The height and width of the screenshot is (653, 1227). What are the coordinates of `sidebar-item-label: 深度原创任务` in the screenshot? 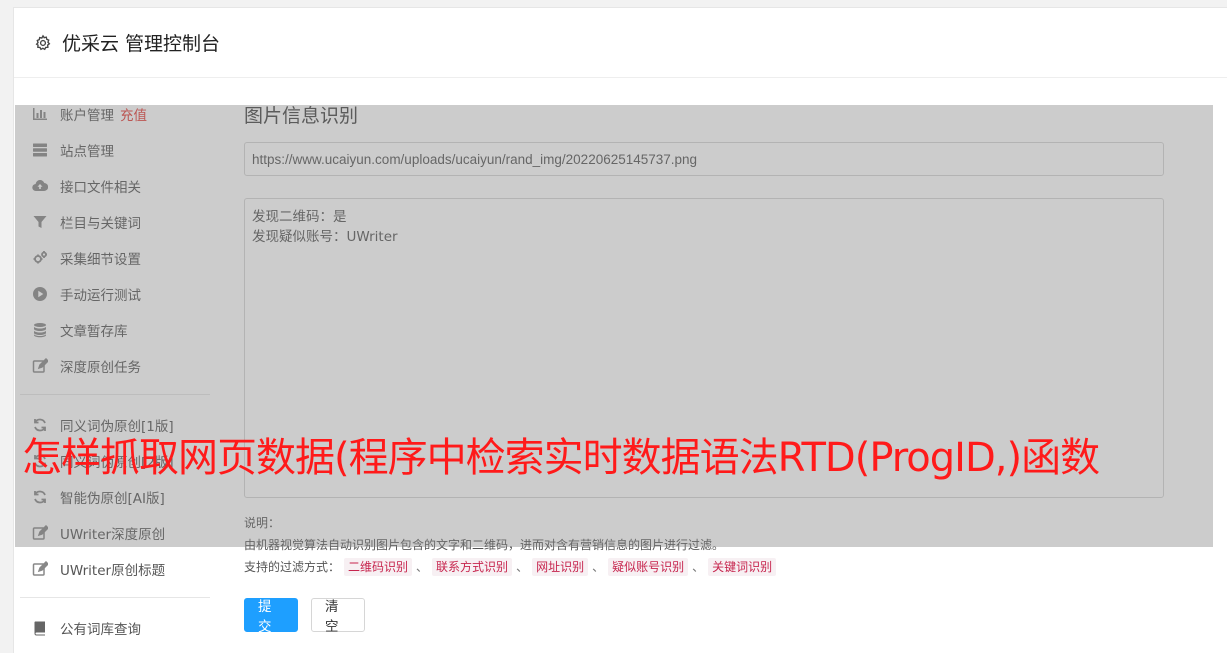 It's located at (100, 368).